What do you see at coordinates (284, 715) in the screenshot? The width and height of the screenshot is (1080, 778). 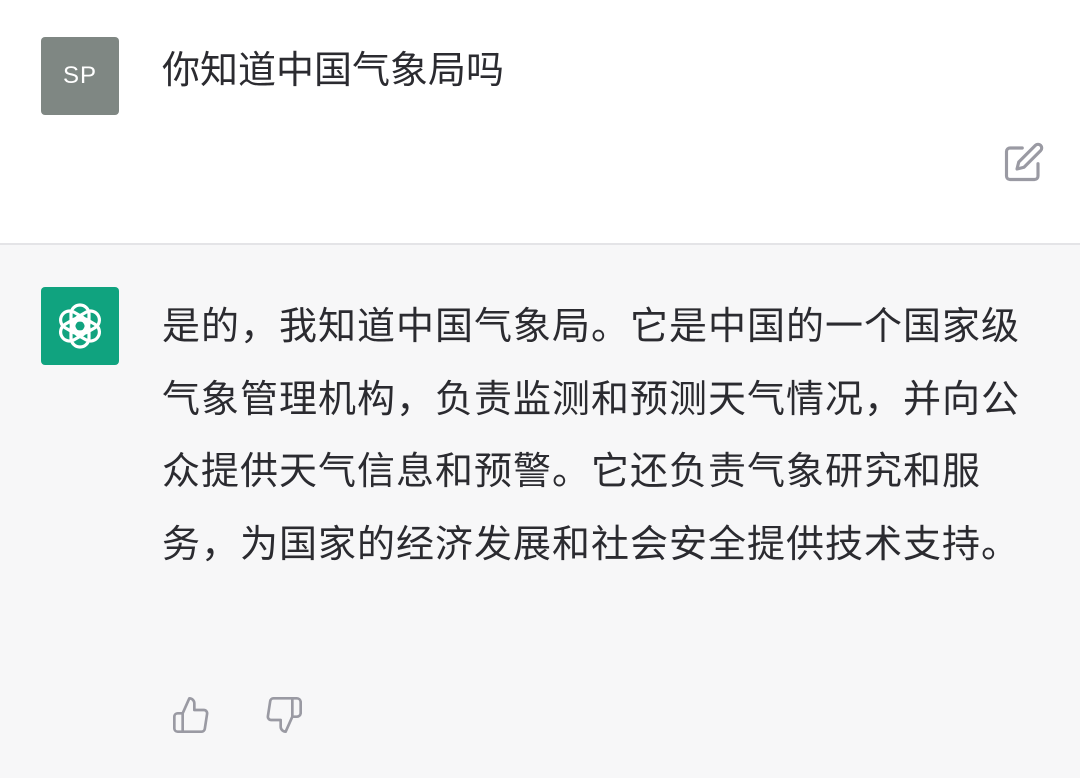 I see `thumbs-down-icon` at bounding box center [284, 715].